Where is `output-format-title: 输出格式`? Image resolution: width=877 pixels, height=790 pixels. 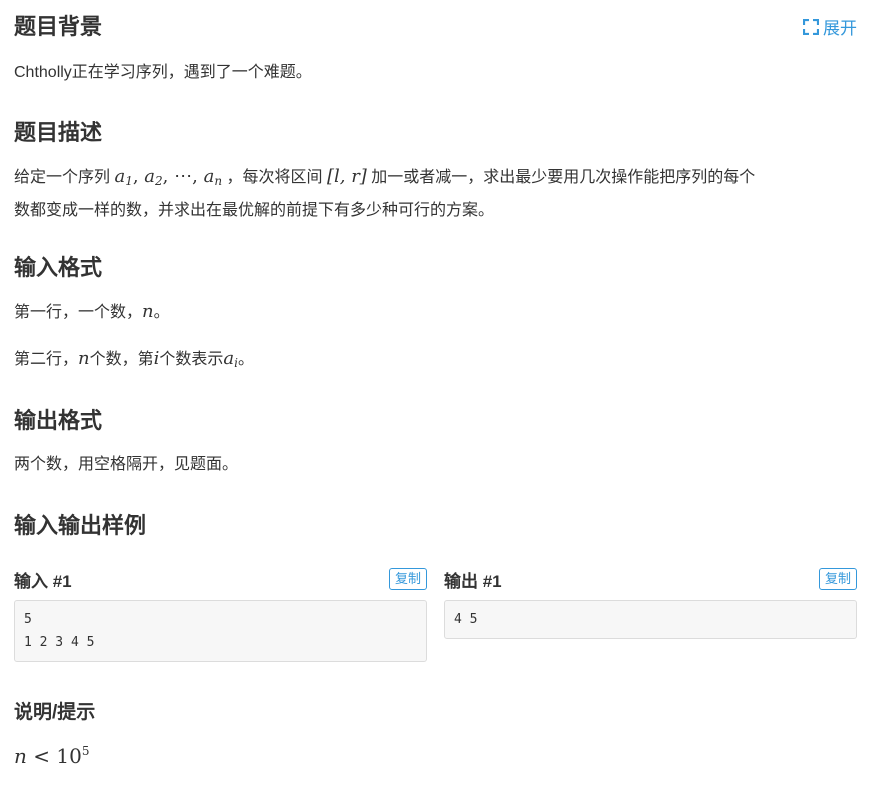 output-format-title: 输出格式 is located at coordinates (58, 420).